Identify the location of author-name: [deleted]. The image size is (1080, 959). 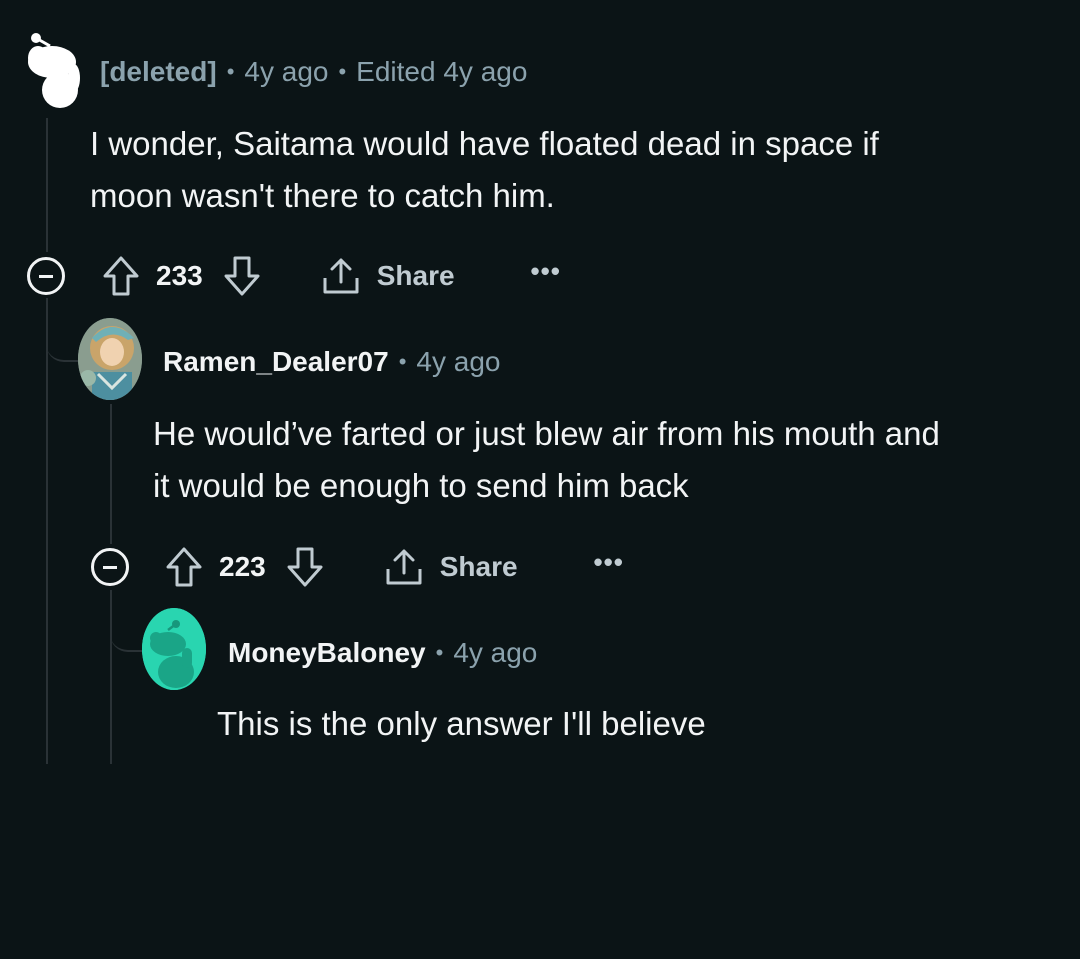
(158, 72).